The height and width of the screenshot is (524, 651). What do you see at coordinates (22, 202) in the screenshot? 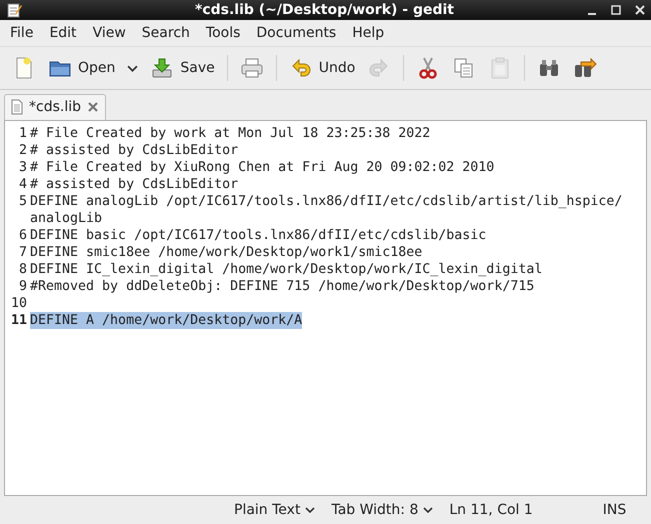
I see `line-number: 5` at bounding box center [22, 202].